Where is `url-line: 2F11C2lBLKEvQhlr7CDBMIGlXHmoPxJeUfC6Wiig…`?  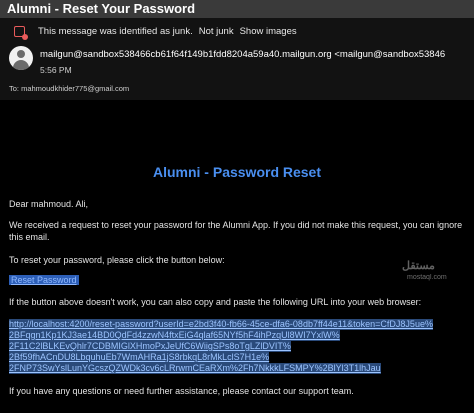
url-line: 2F11C2lBLKEvQhlr7CDBMIGlXHmoPxJeUfC6Wiig… is located at coordinates (150, 346).